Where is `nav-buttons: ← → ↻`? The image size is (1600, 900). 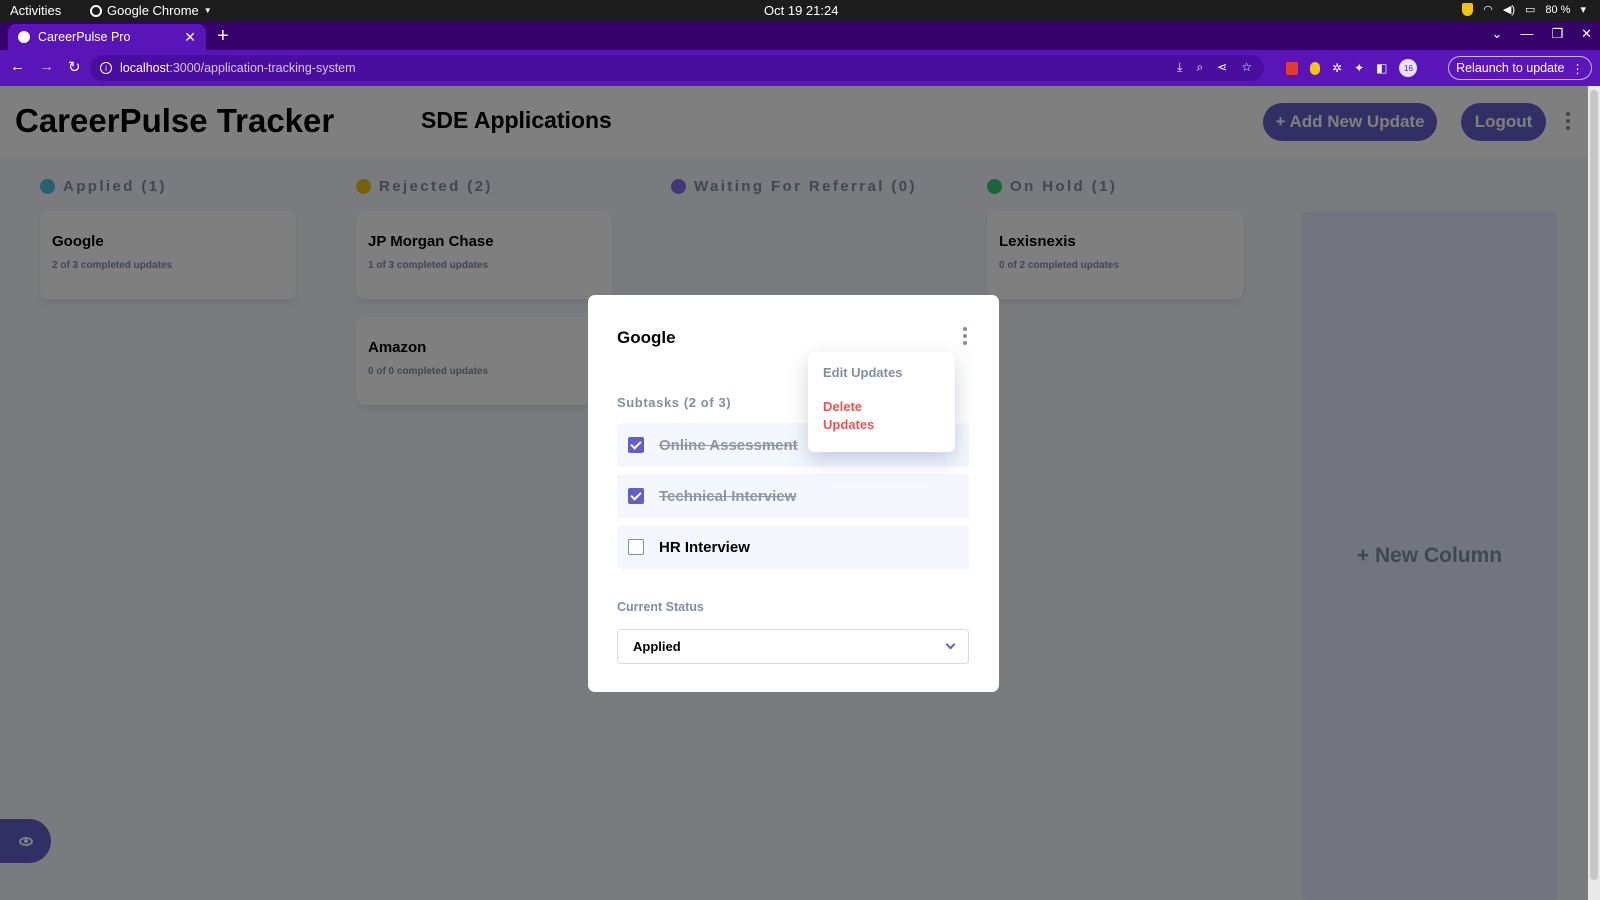
nav-buttons: ← → ↻ is located at coordinates (45, 67).